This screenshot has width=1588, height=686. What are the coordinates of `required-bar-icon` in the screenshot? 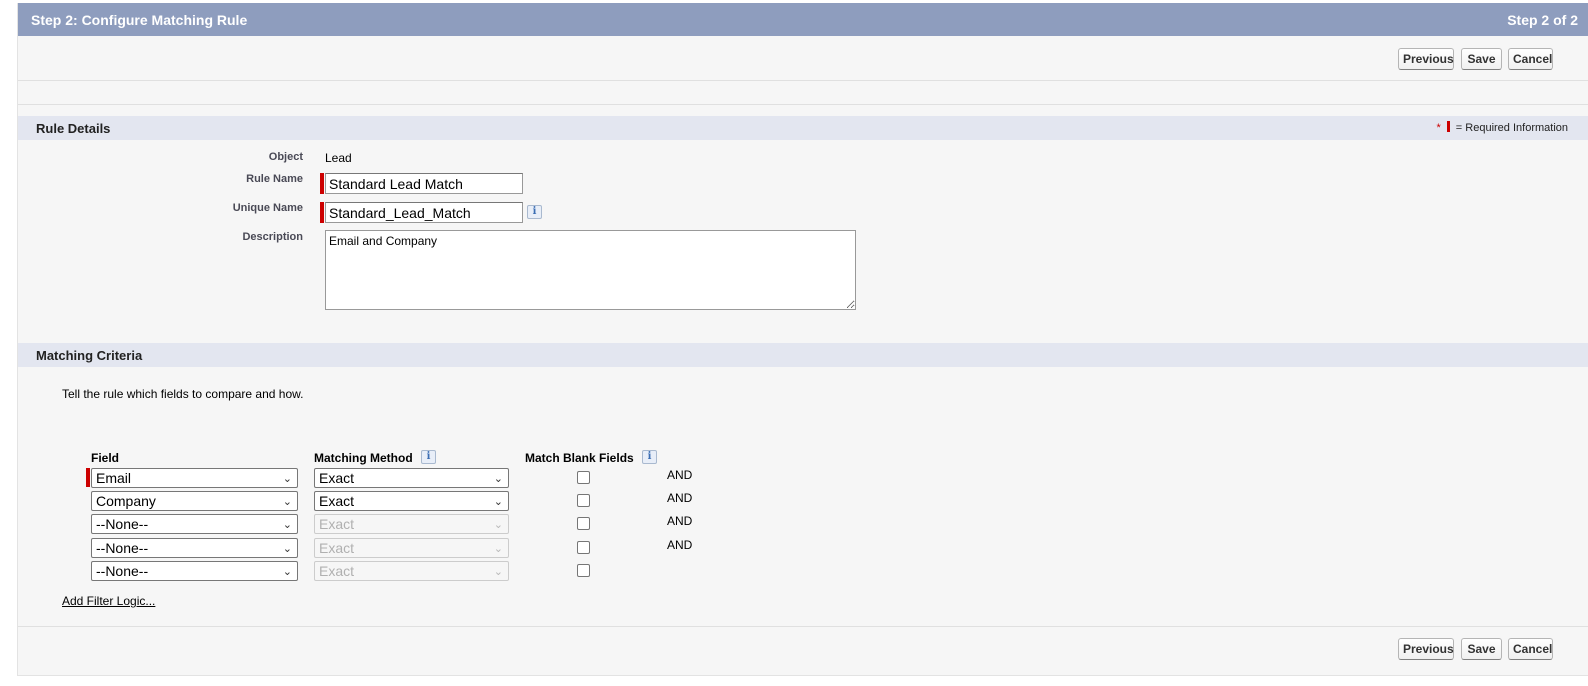 It's located at (1448, 126).